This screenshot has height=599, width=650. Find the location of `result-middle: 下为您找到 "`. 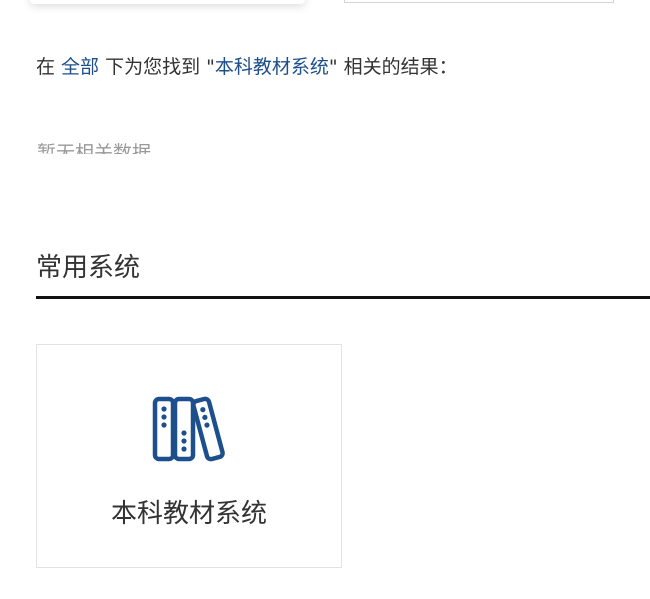

result-middle: 下为您找到 " is located at coordinates (157, 67).